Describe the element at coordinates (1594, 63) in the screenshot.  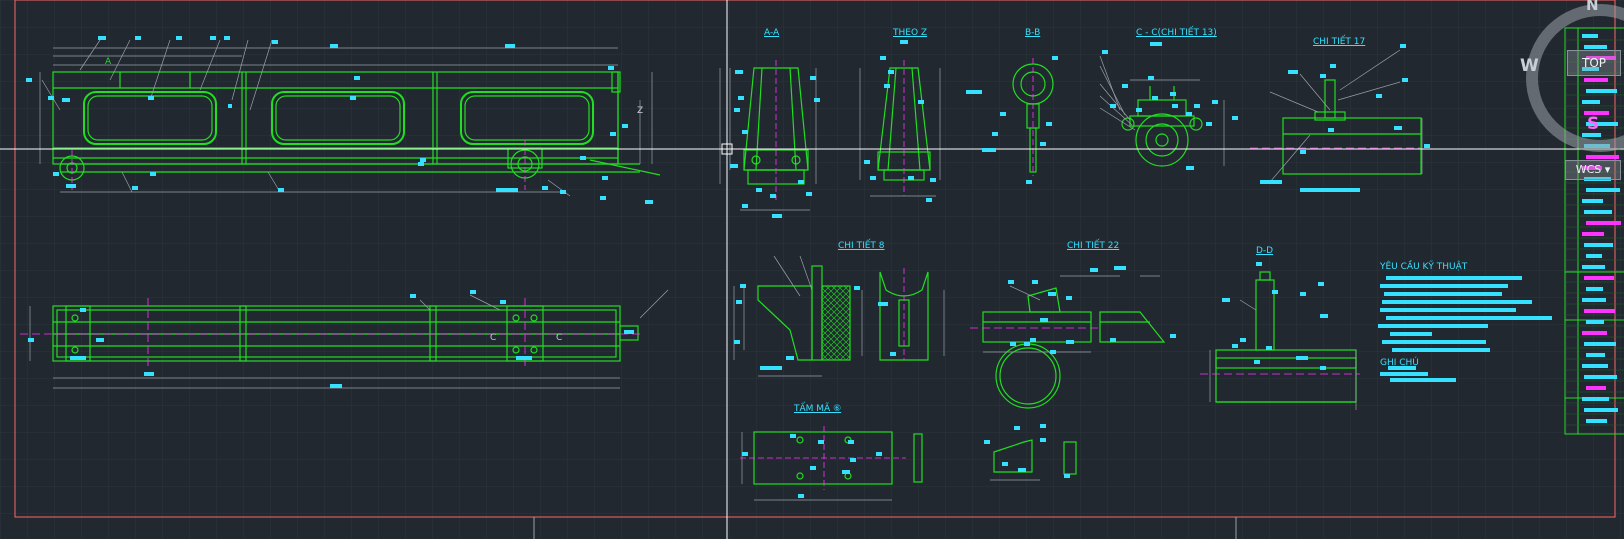
I see `viewcube-top-face: TOP` at that location.